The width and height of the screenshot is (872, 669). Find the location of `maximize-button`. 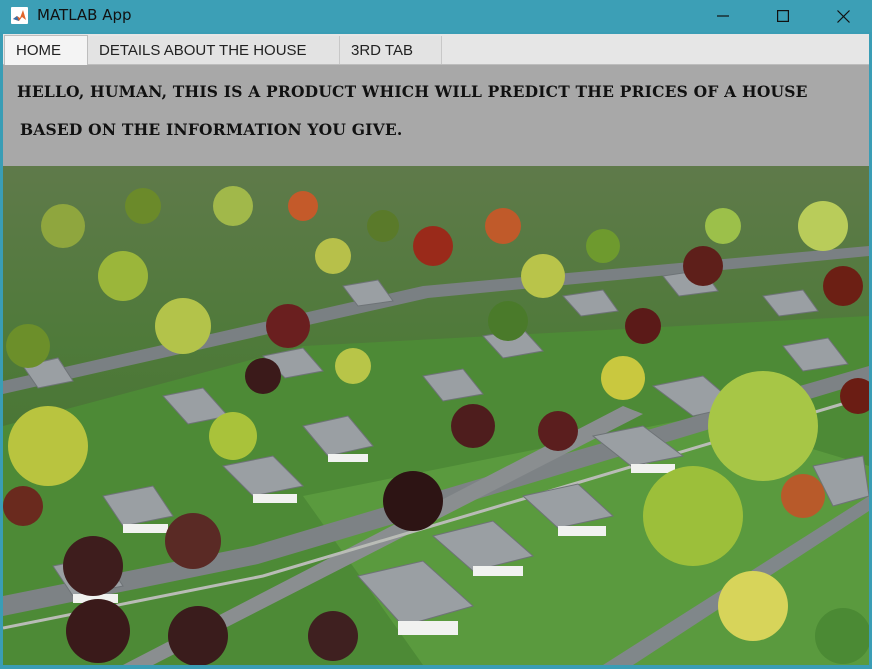

maximize-button is located at coordinates (783, 16).